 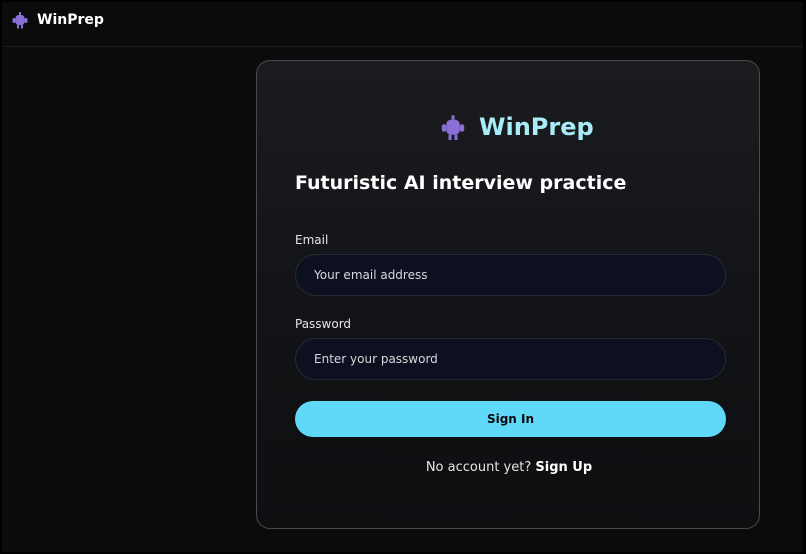 What do you see at coordinates (563, 467) in the screenshot?
I see `sign-up-link: Sign Up` at bounding box center [563, 467].